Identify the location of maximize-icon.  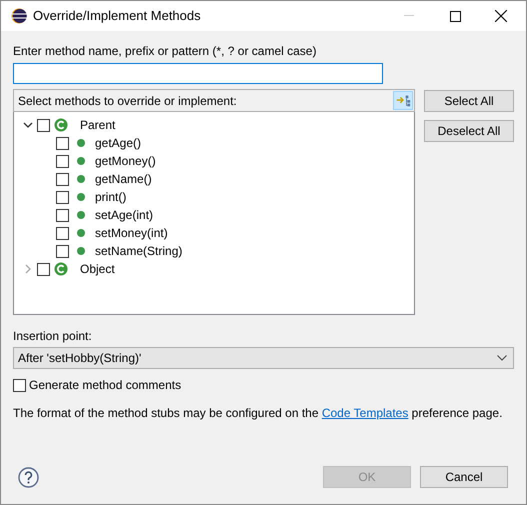
(455, 16).